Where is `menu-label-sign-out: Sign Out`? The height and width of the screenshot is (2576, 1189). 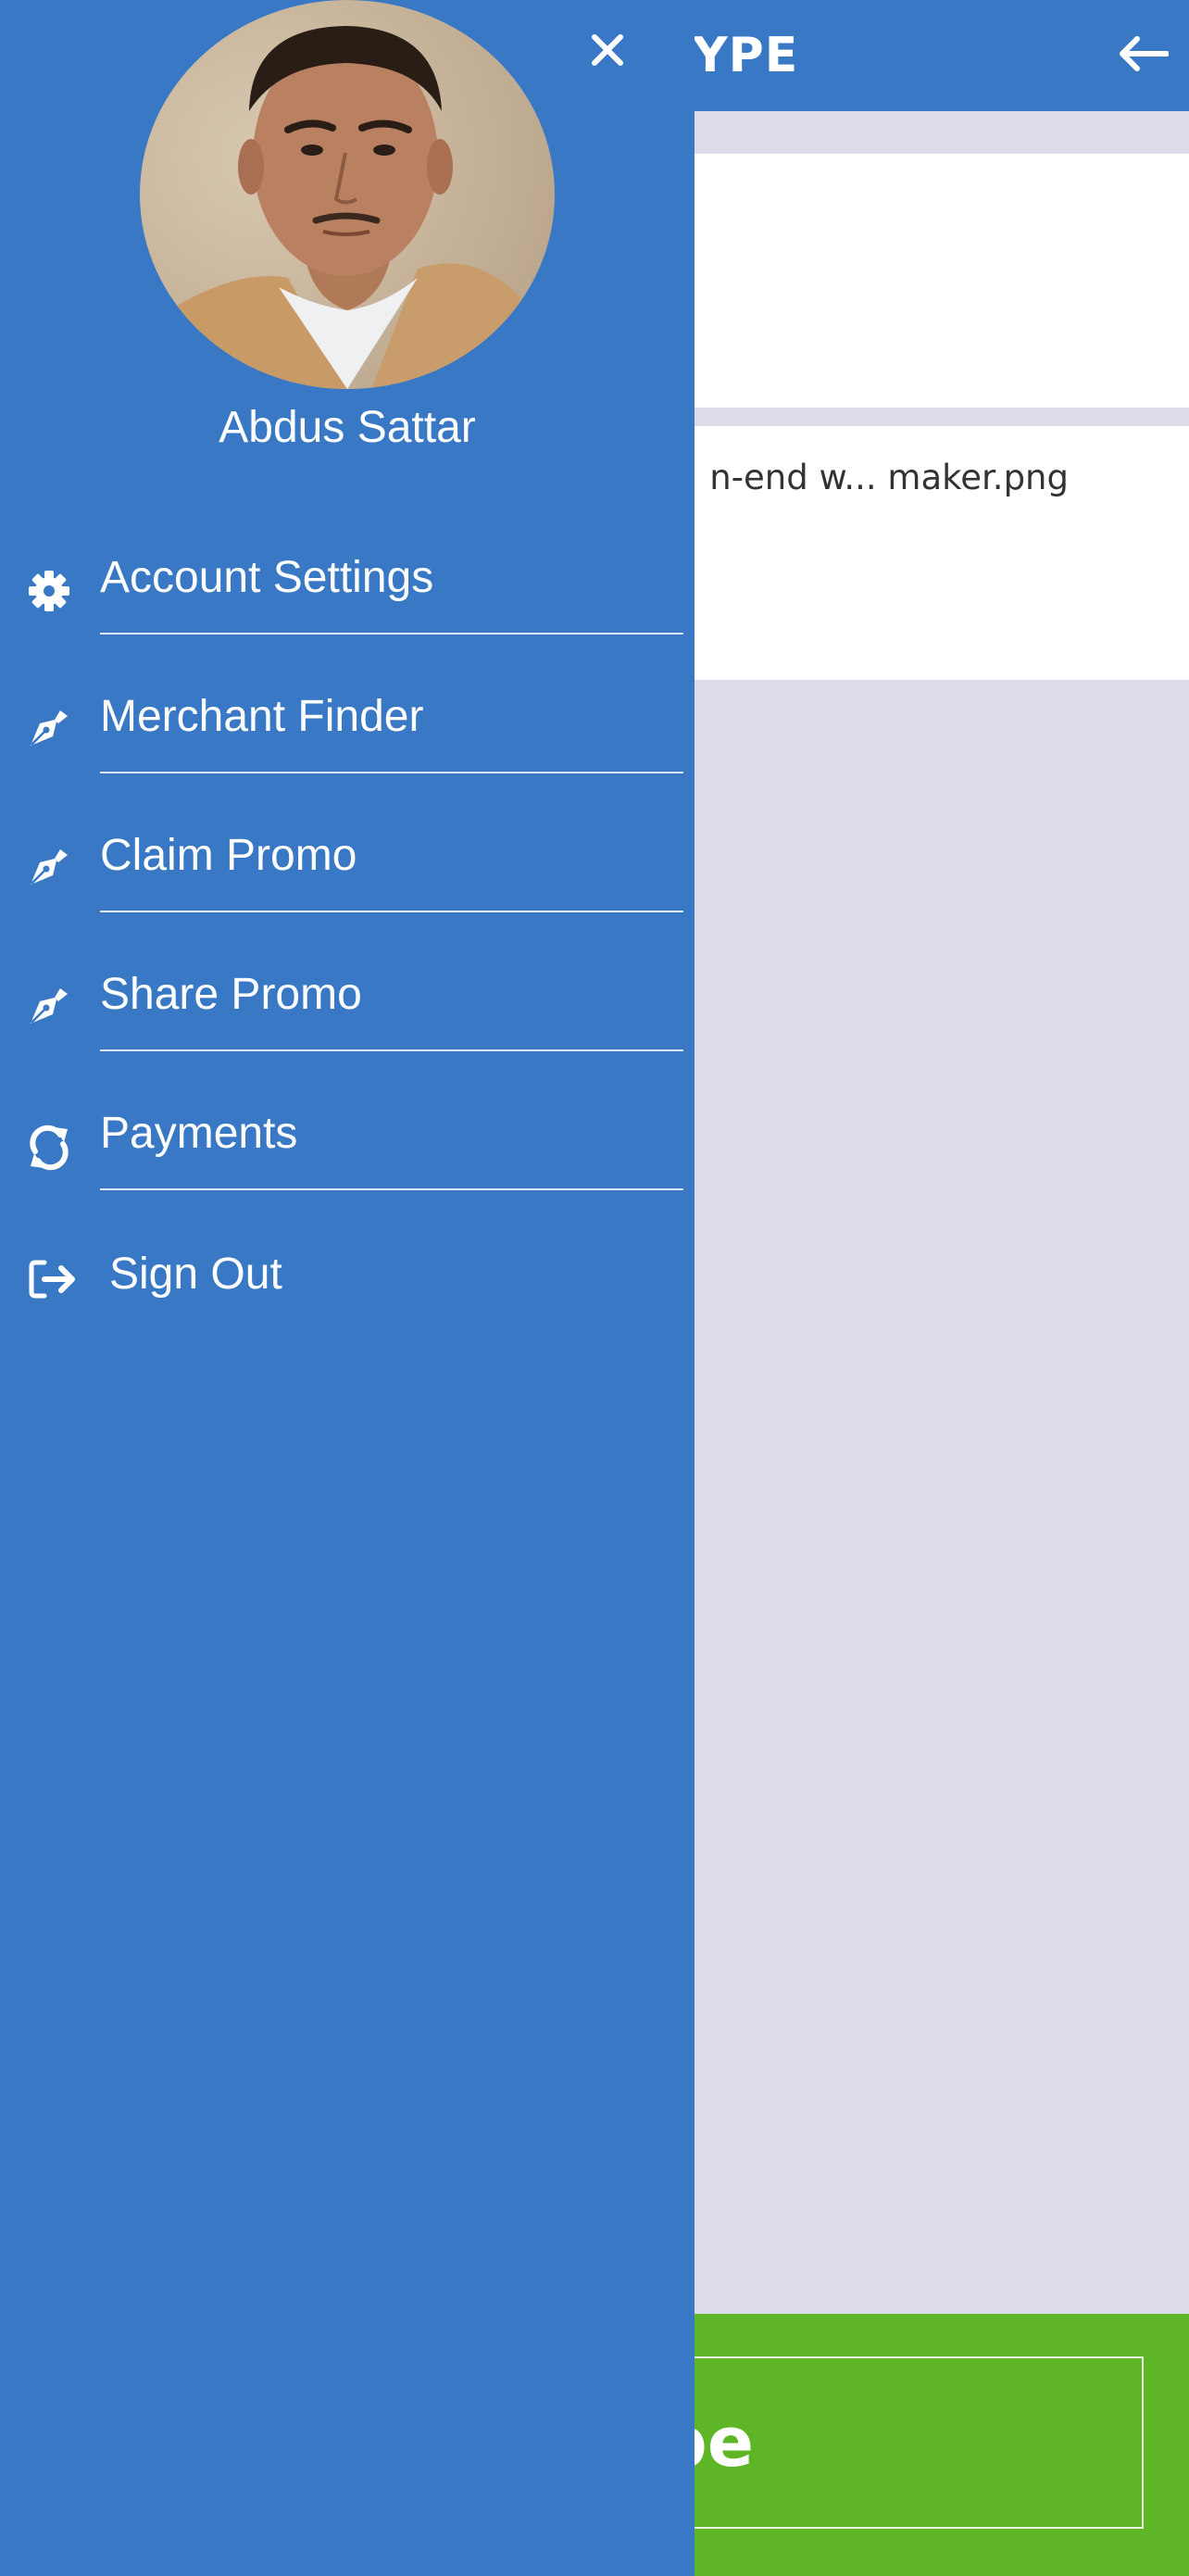 menu-label-sign-out: Sign Out is located at coordinates (195, 1274).